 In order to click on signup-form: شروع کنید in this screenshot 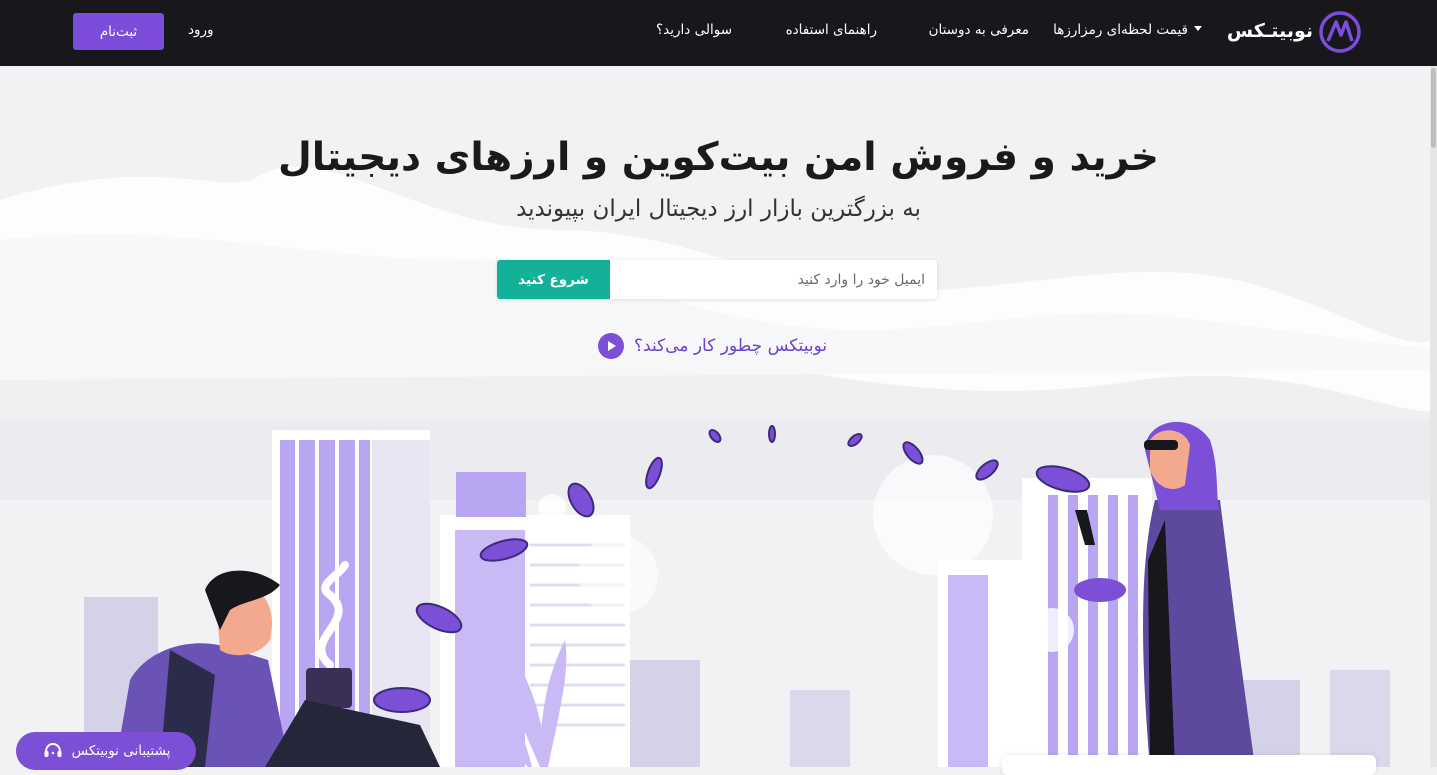, I will do `click(717, 279)`.